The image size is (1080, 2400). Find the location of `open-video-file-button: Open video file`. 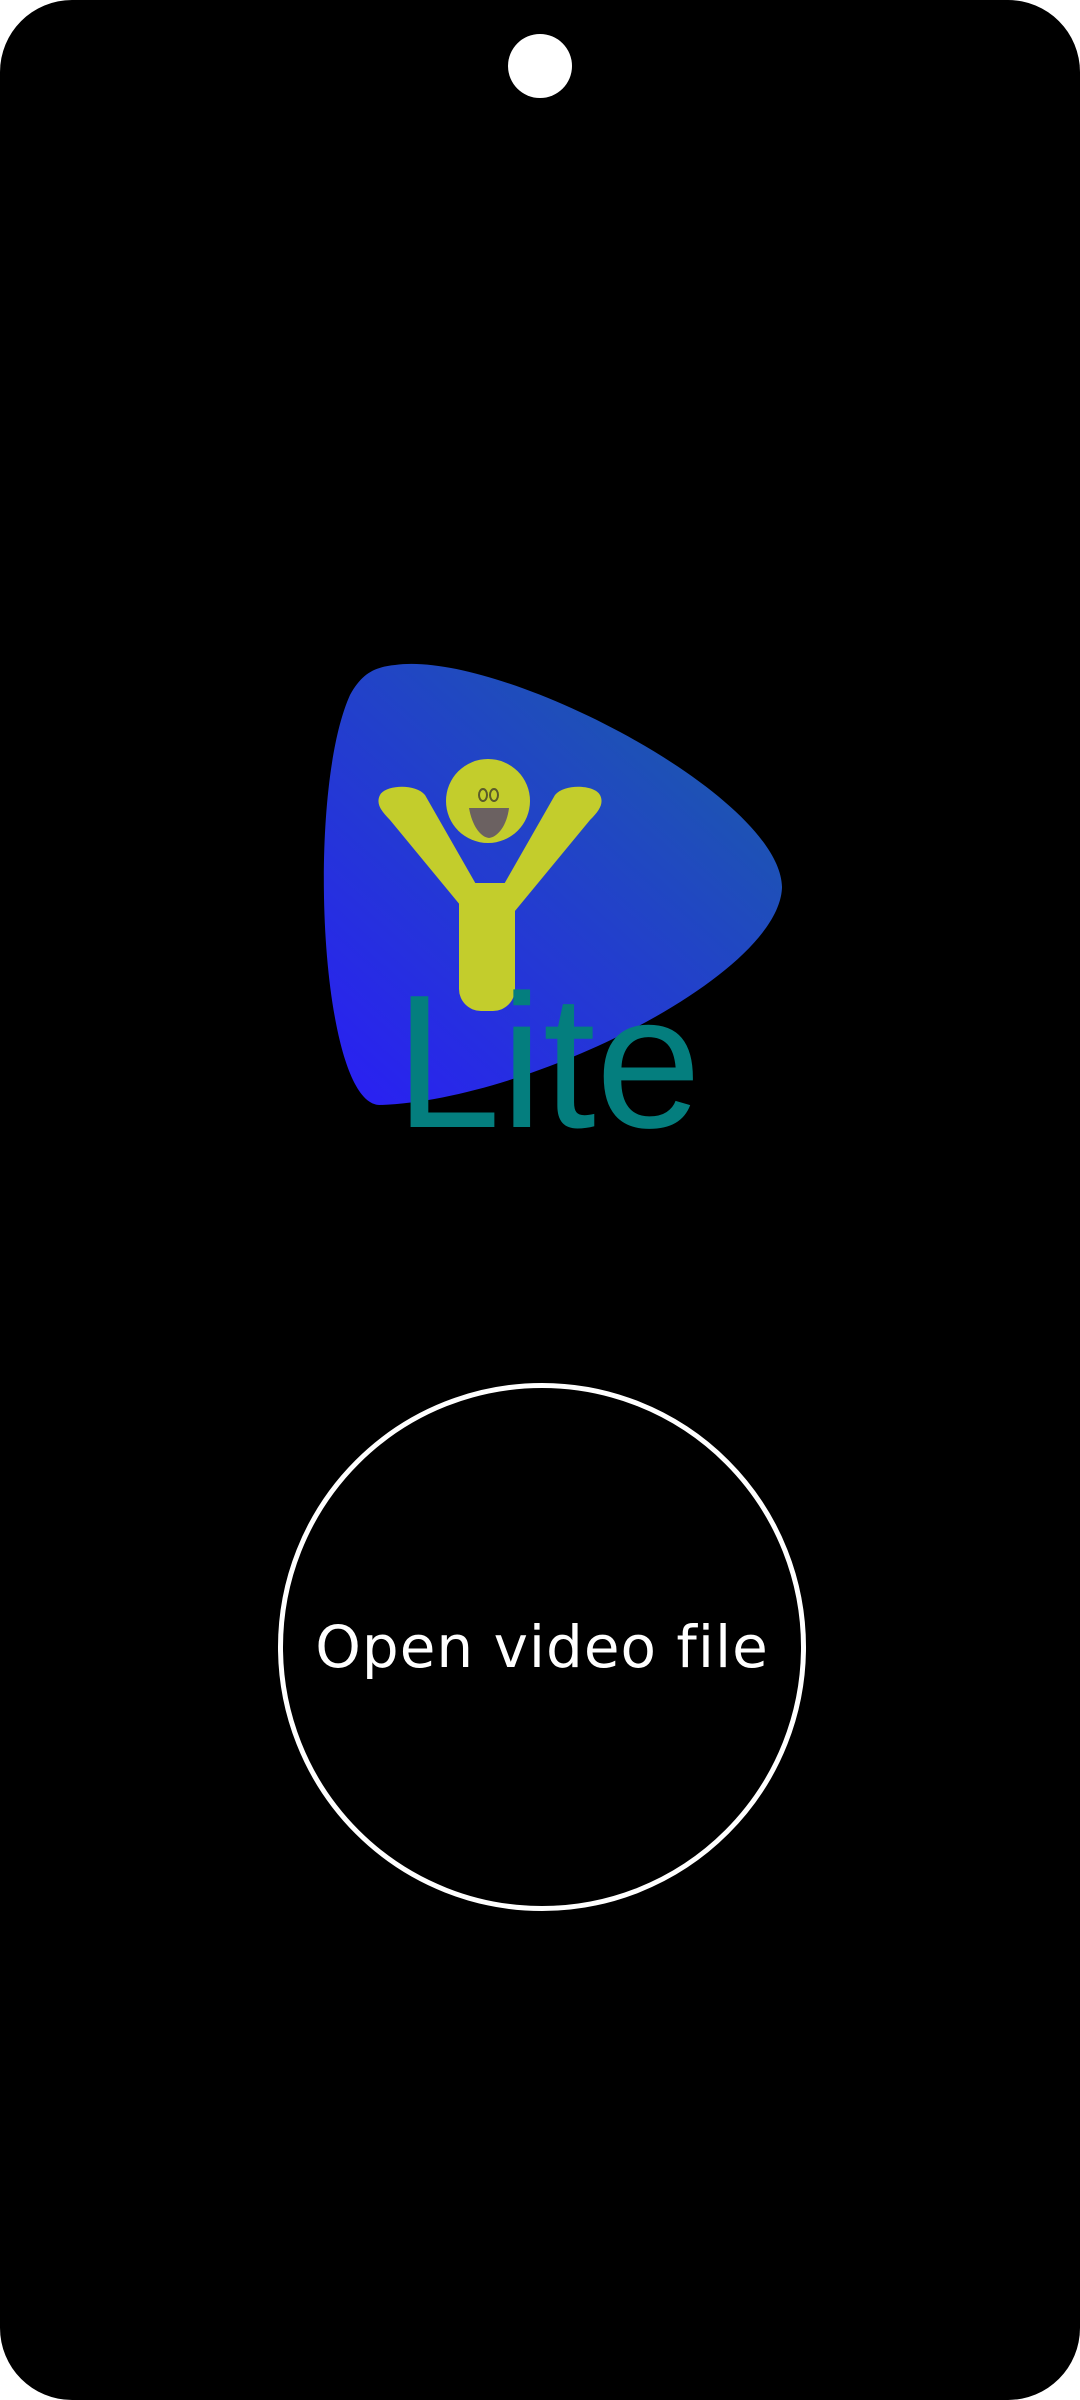

open-video-file-button: Open video file is located at coordinates (542, 1647).